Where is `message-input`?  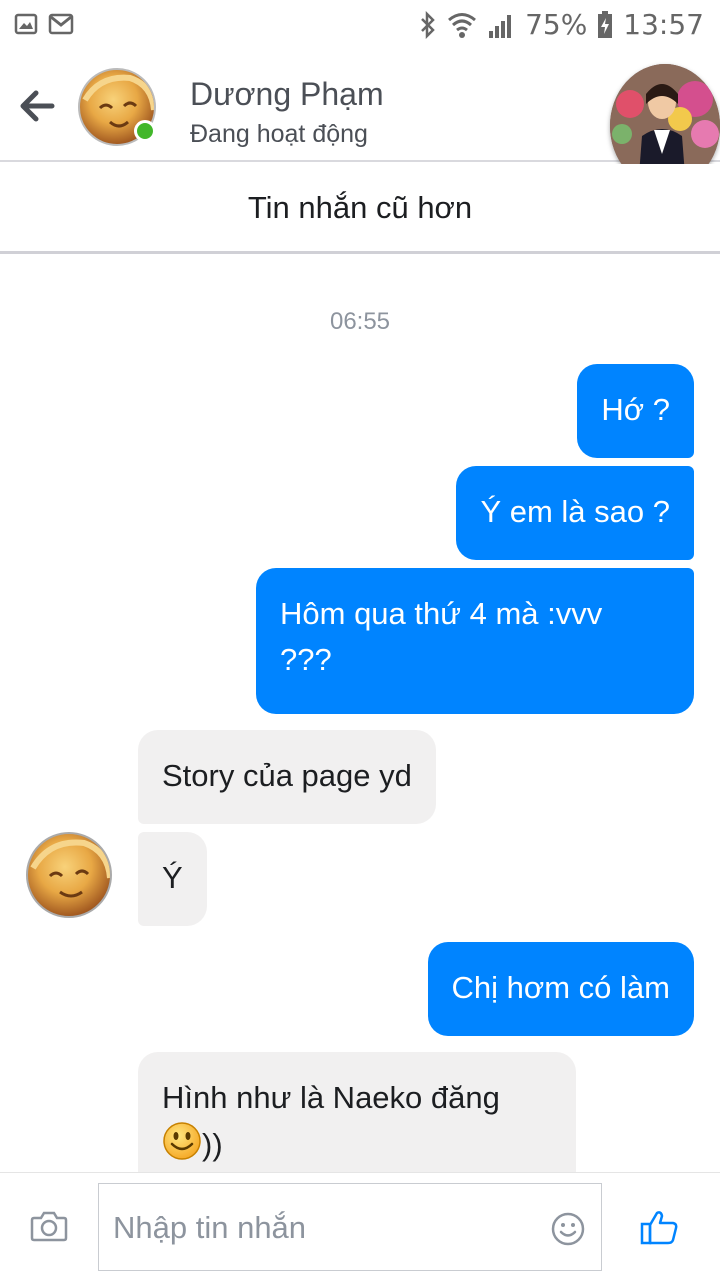
message-input is located at coordinates (323, 1228).